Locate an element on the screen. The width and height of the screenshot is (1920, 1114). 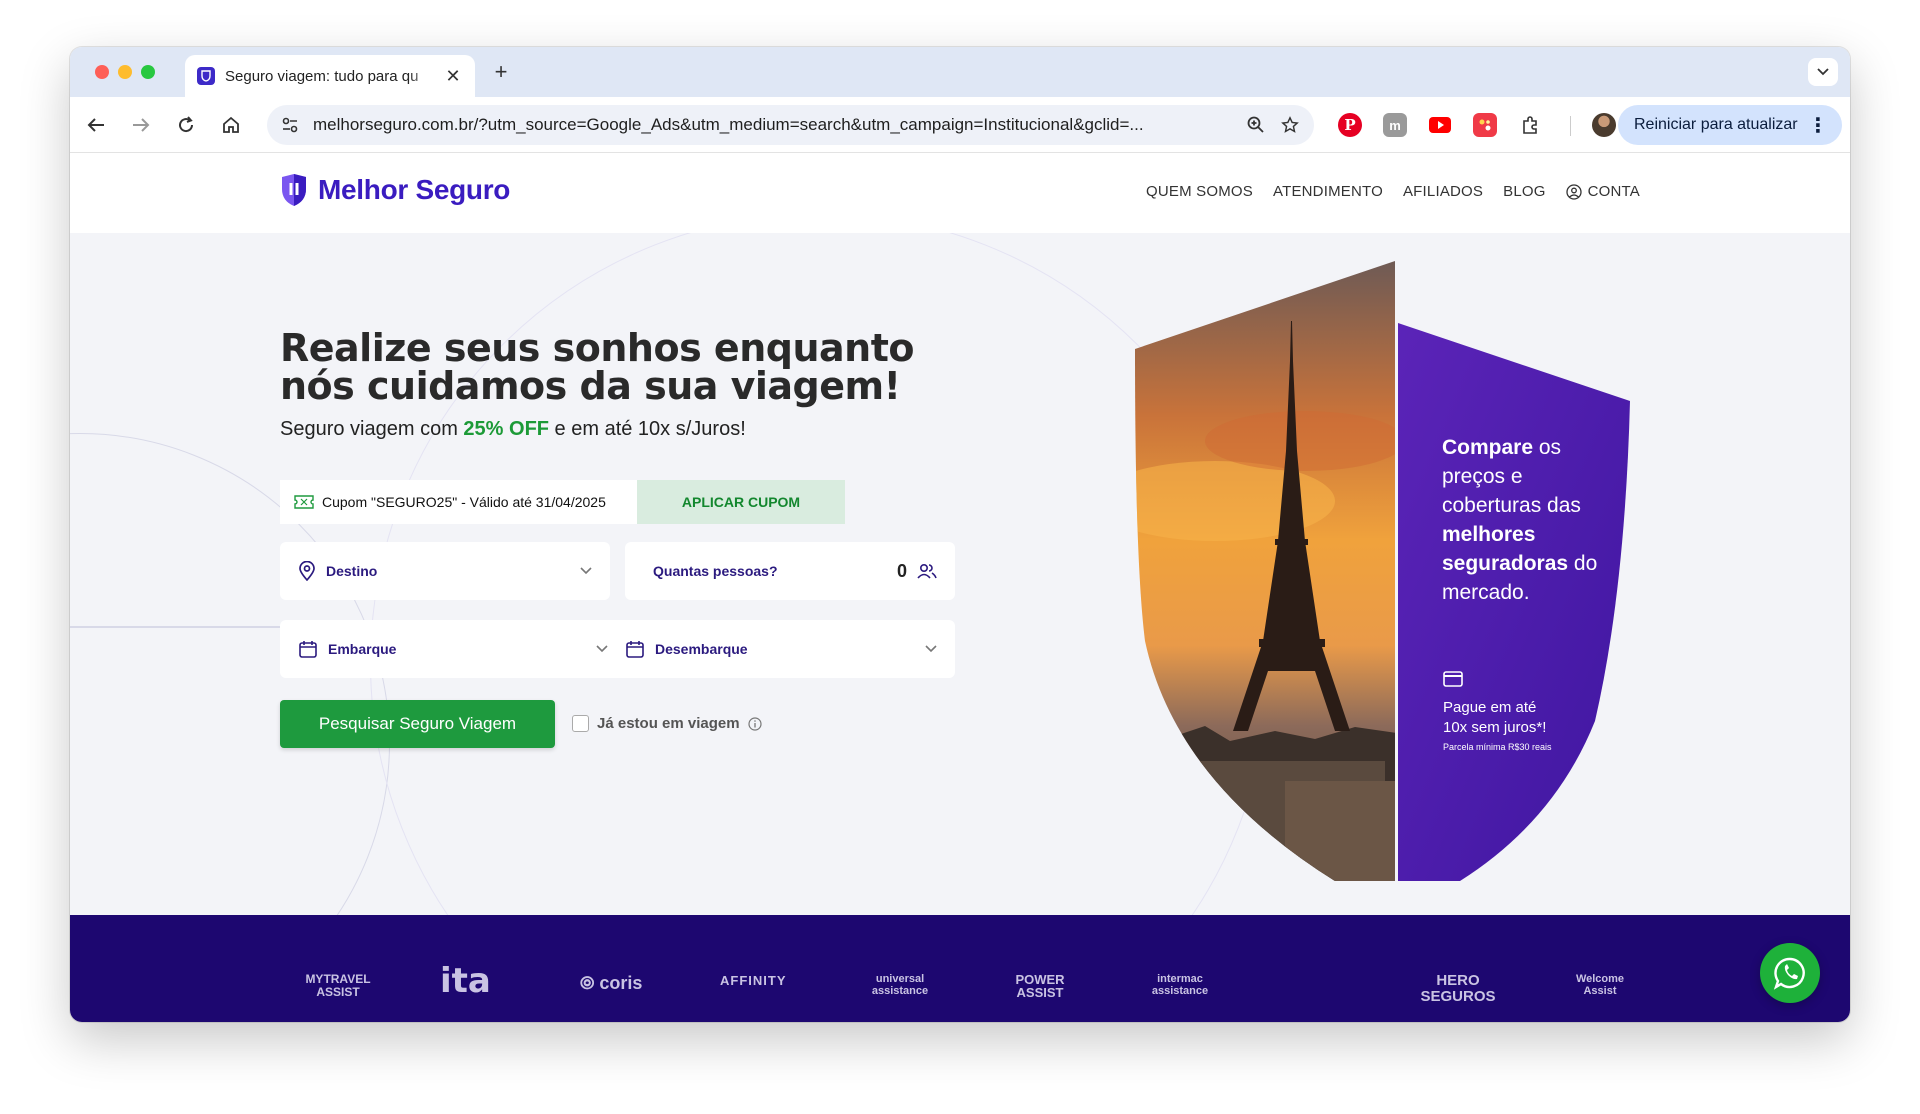
whatsapp-chat-button is located at coordinates (1790, 973).